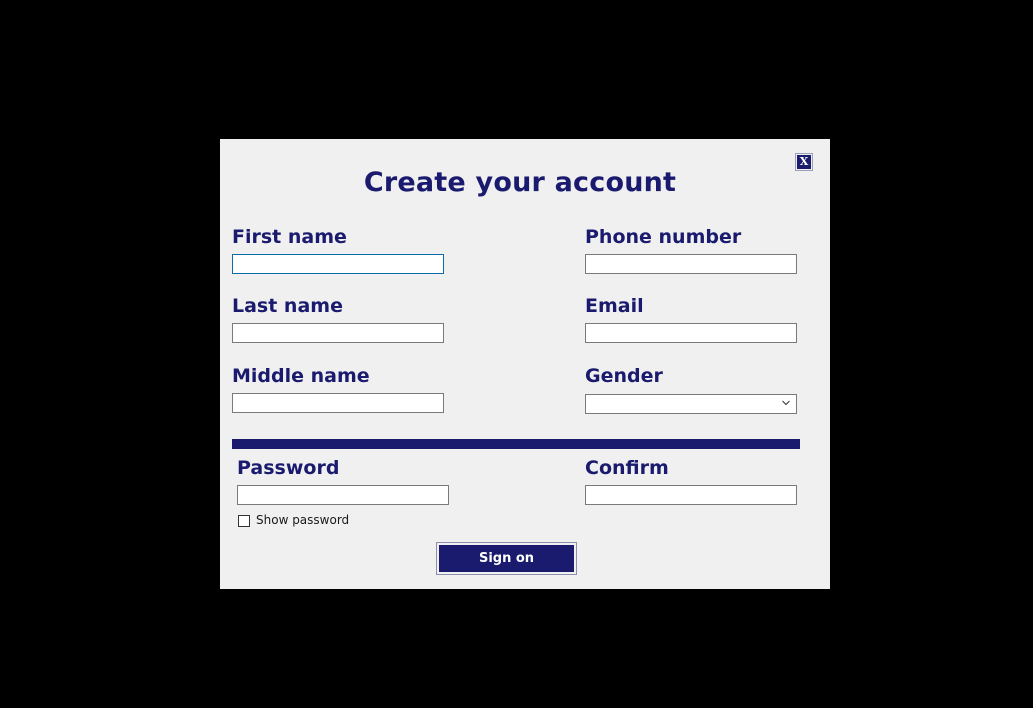 The height and width of the screenshot is (708, 1033). I want to click on last-name-field, so click(338, 333).